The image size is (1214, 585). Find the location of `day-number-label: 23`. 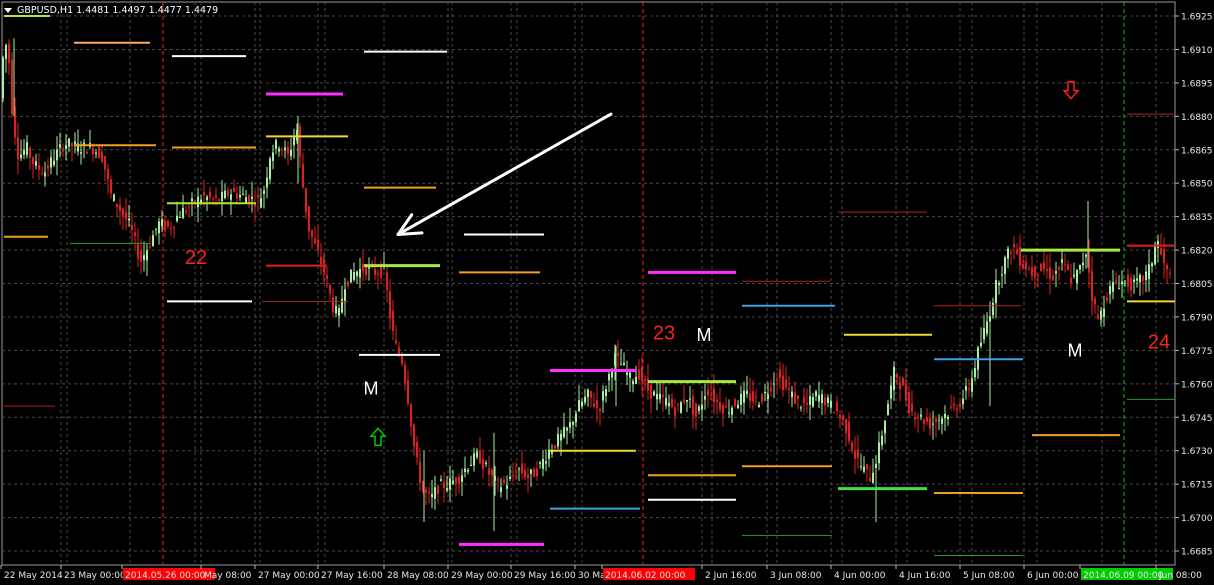

day-number-label: 23 is located at coordinates (664, 334).